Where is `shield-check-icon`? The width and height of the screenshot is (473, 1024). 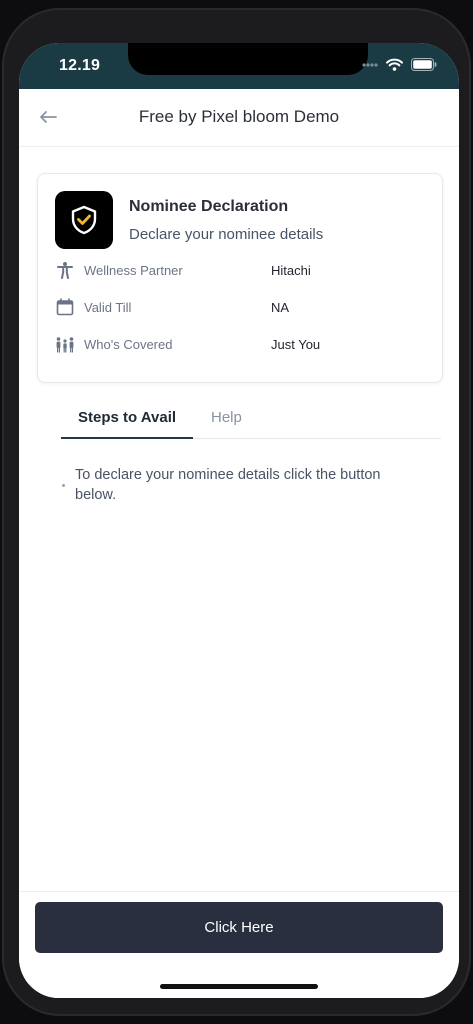
shield-check-icon is located at coordinates (84, 220).